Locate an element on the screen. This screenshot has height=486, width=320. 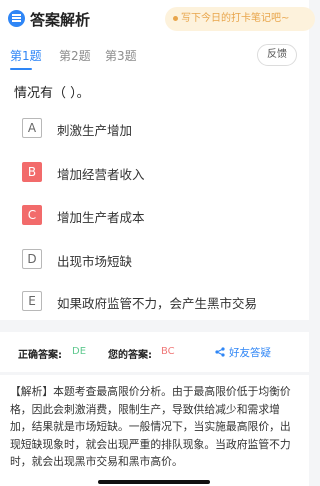
active-tab-indicator is located at coordinates (21, 69).